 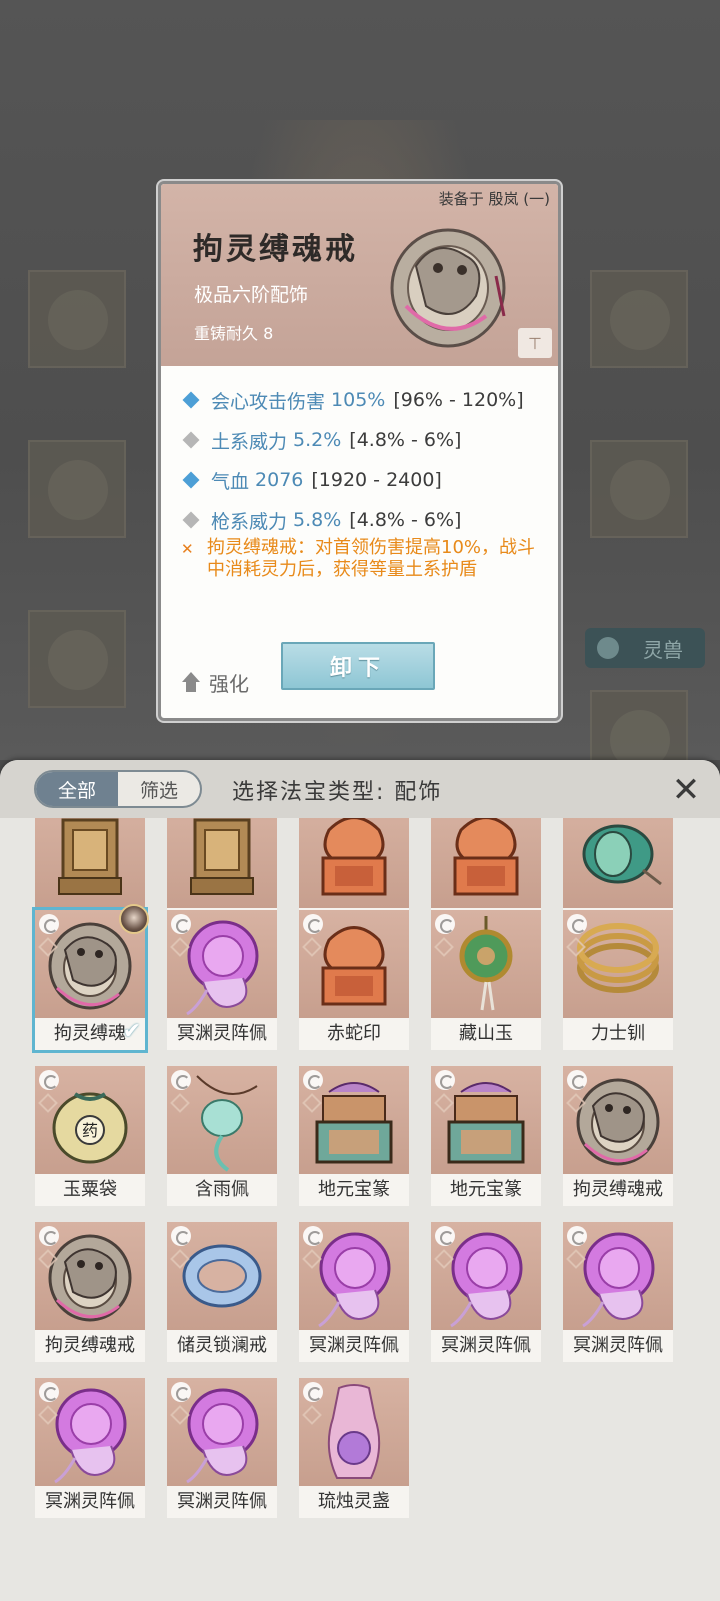 I want to click on stat-value: 2076, so click(x=279, y=480).